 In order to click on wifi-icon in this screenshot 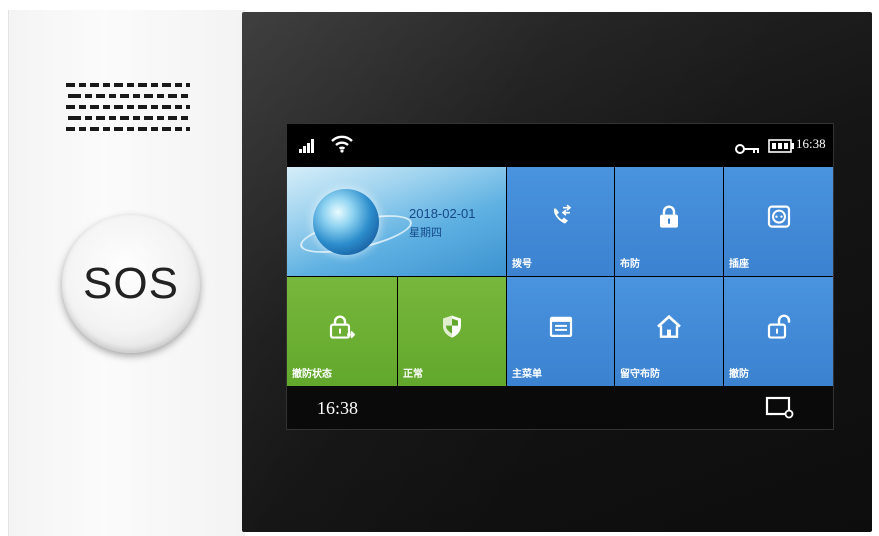, I will do `click(342, 144)`.